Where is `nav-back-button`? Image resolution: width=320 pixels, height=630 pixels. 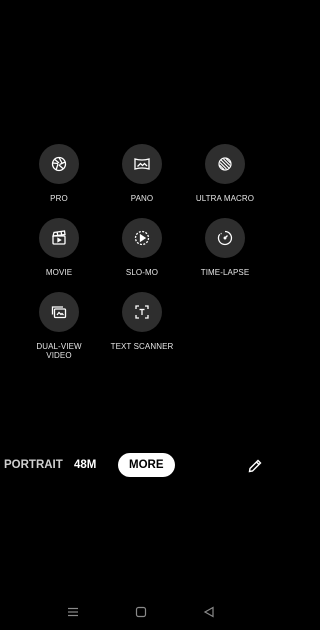
nav-back-button is located at coordinates (209, 612).